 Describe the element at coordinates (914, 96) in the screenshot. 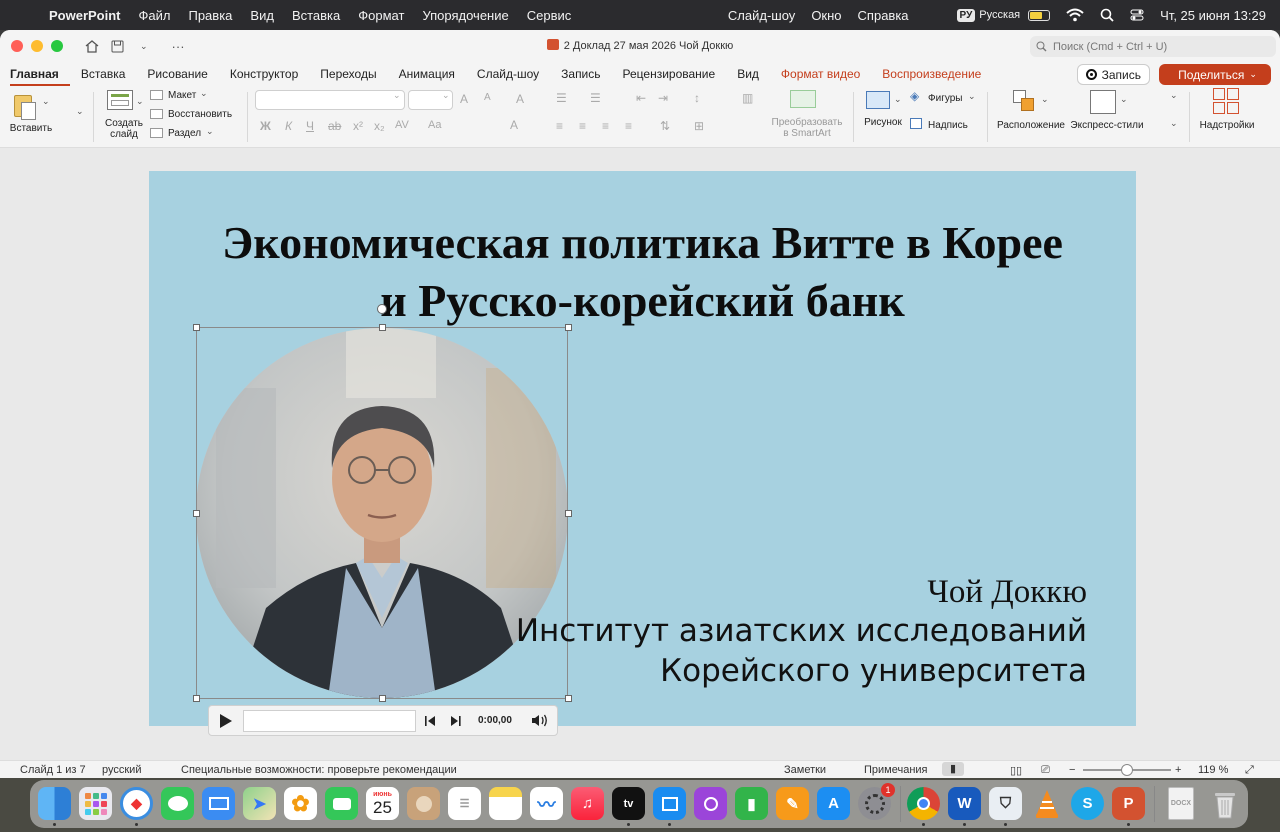

I see `shapes-icon: ◈` at that location.